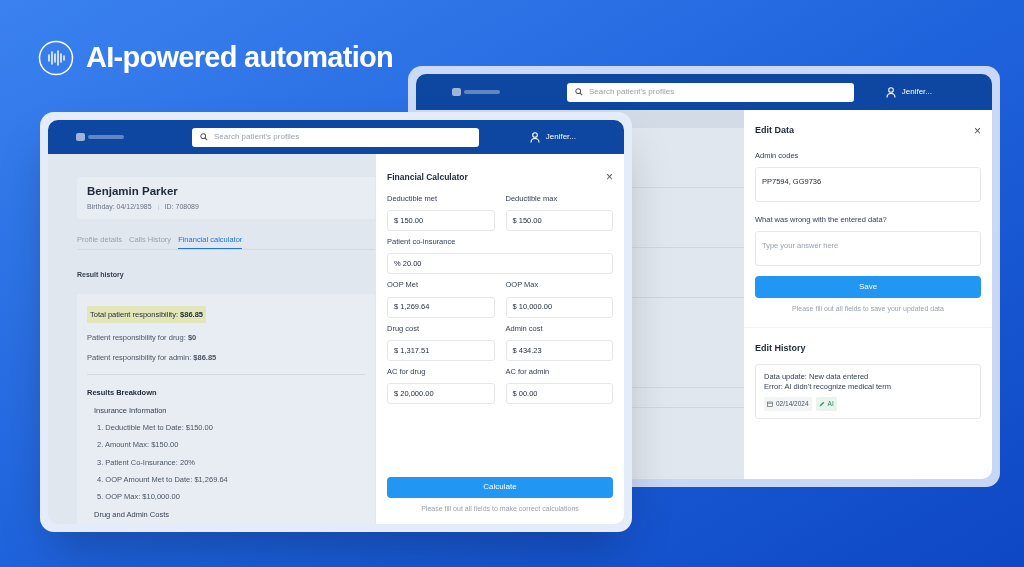 The width and height of the screenshot is (1024, 567). What do you see at coordinates (427, 177) in the screenshot?
I see `panel-title: Financial Calculator` at bounding box center [427, 177].